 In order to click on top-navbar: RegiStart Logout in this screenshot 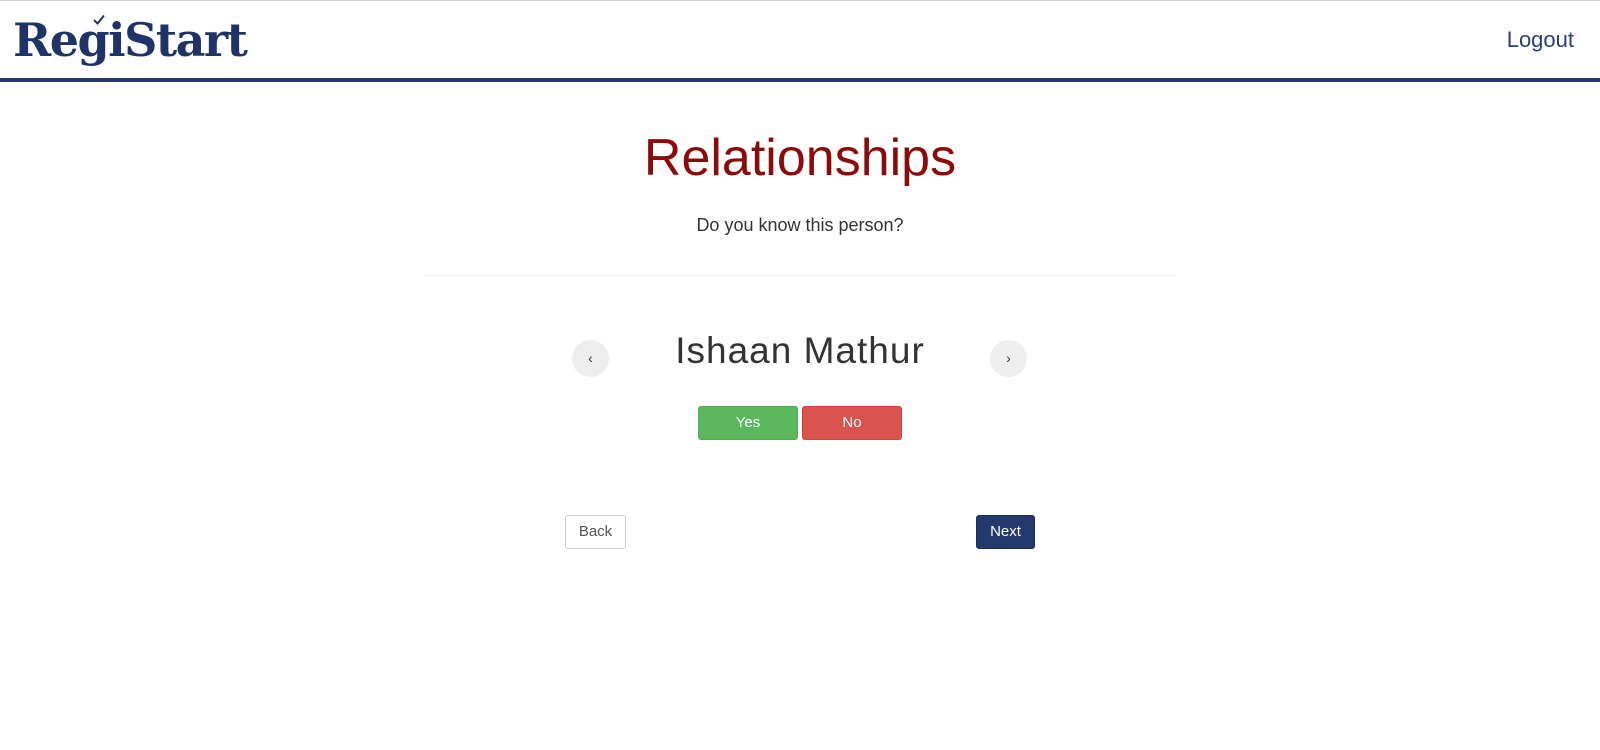, I will do `click(800, 39)`.